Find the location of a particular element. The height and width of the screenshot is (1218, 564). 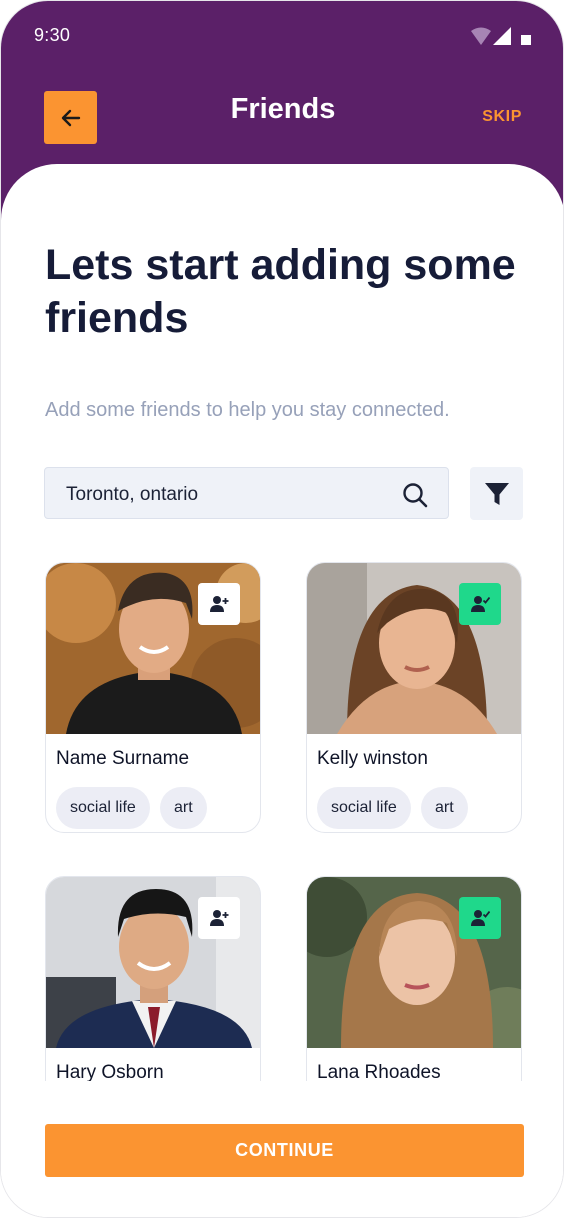

battery-icon is located at coordinates (526, 40).